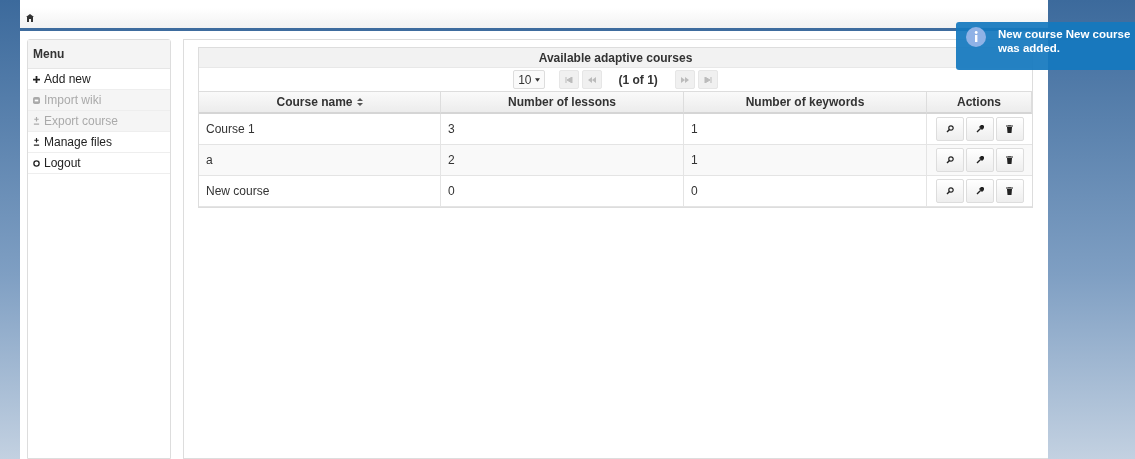  What do you see at coordinates (684, 79) in the screenshot?
I see `fast-forward-icon` at bounding box center [684, 79].